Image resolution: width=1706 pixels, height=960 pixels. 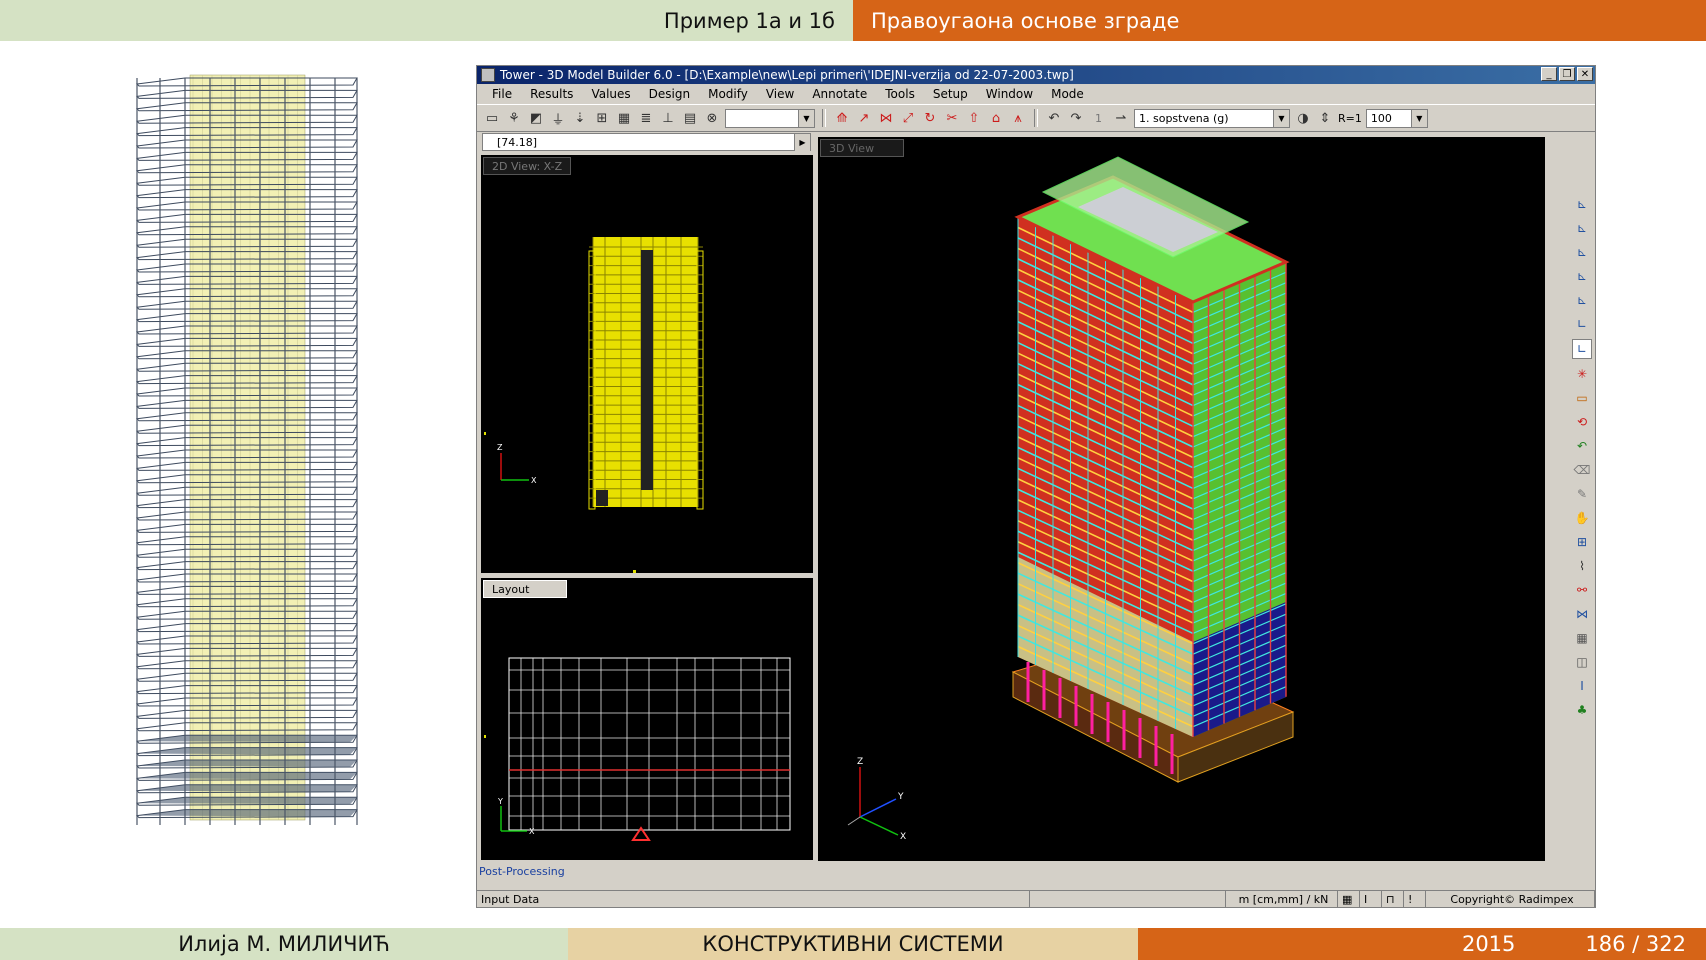 What do you see at coordinates (1325, 118) in the screenshot?
I see `dimension-icon: ⇕` at bounding box center [1325, 118].